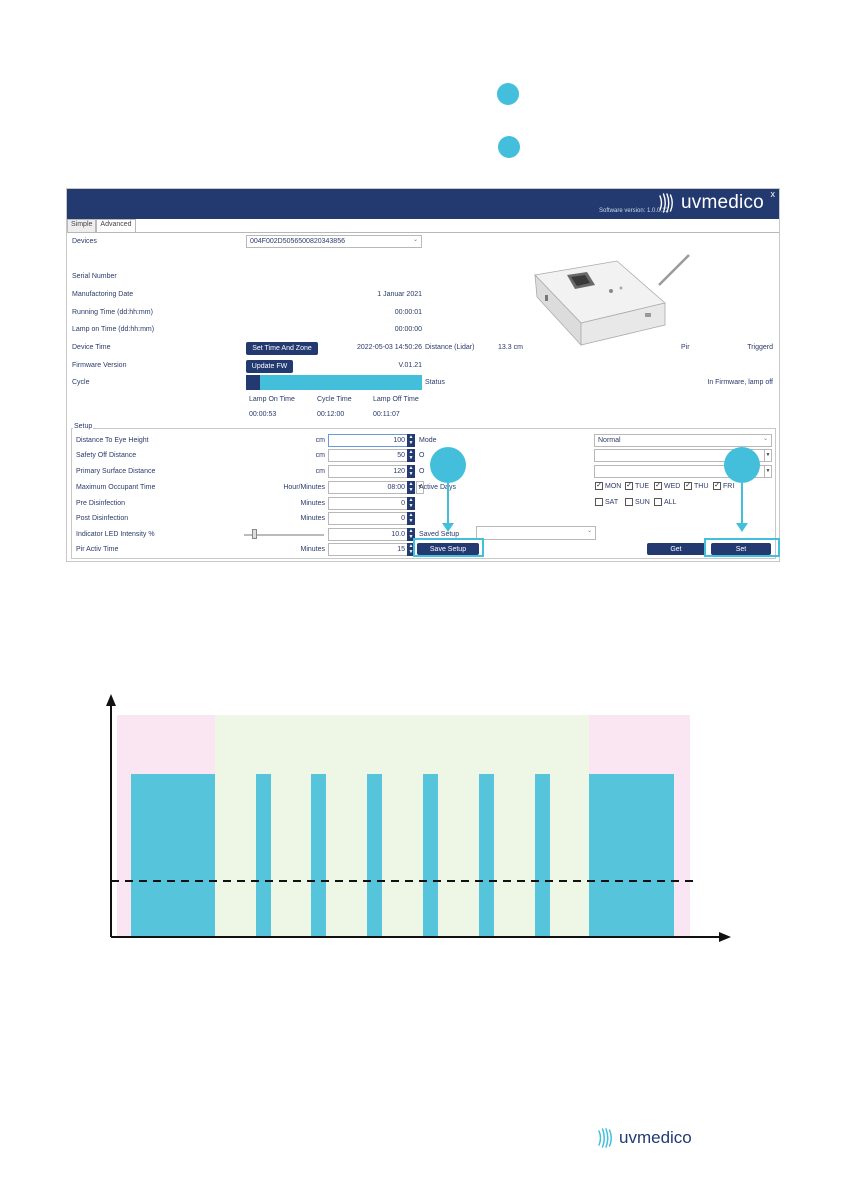 Image resolution: width=843 pixels, height=1192 pixels. What do you see at coordinates (320, 471) in the screenshot?
I see `setup-unit-primary-surface: cm` at bounding box center [320, 471].